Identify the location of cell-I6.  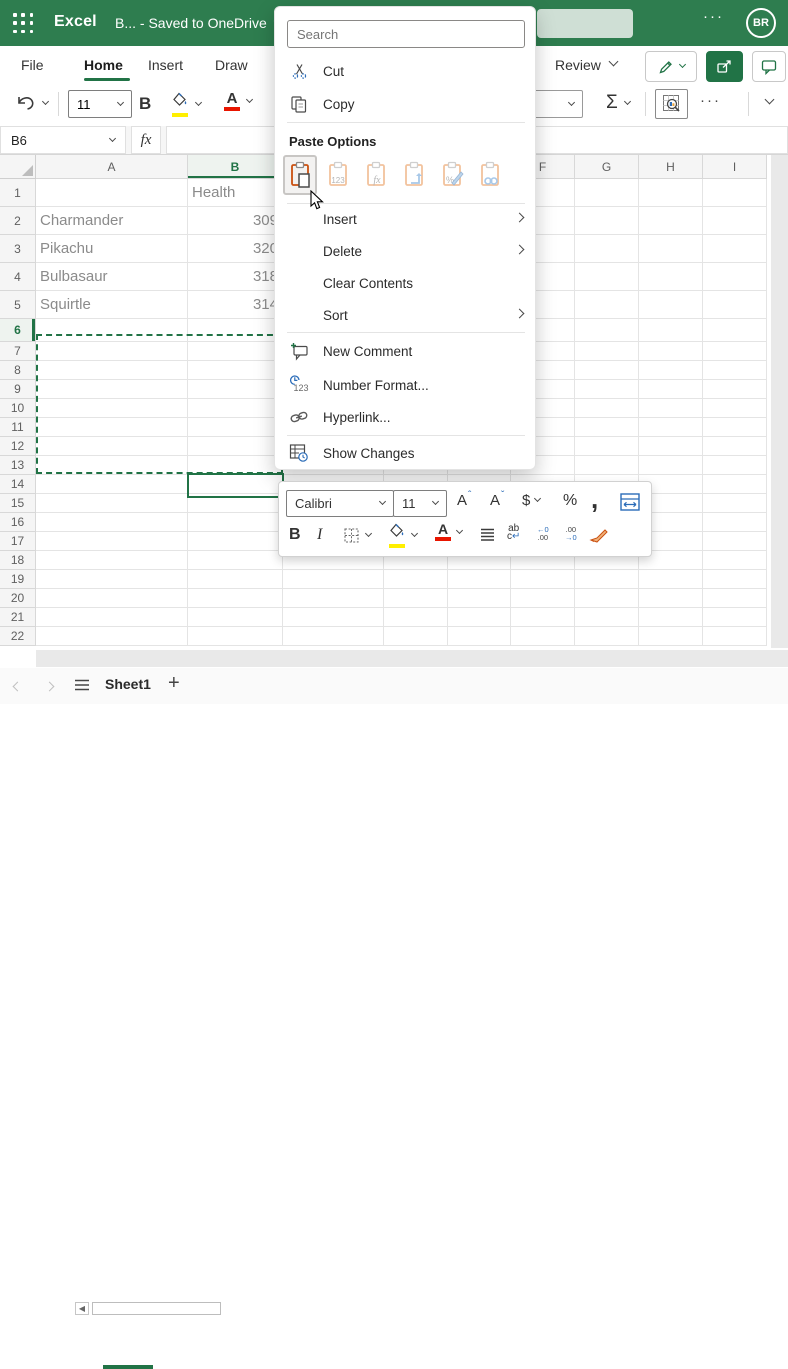
(735, 330).